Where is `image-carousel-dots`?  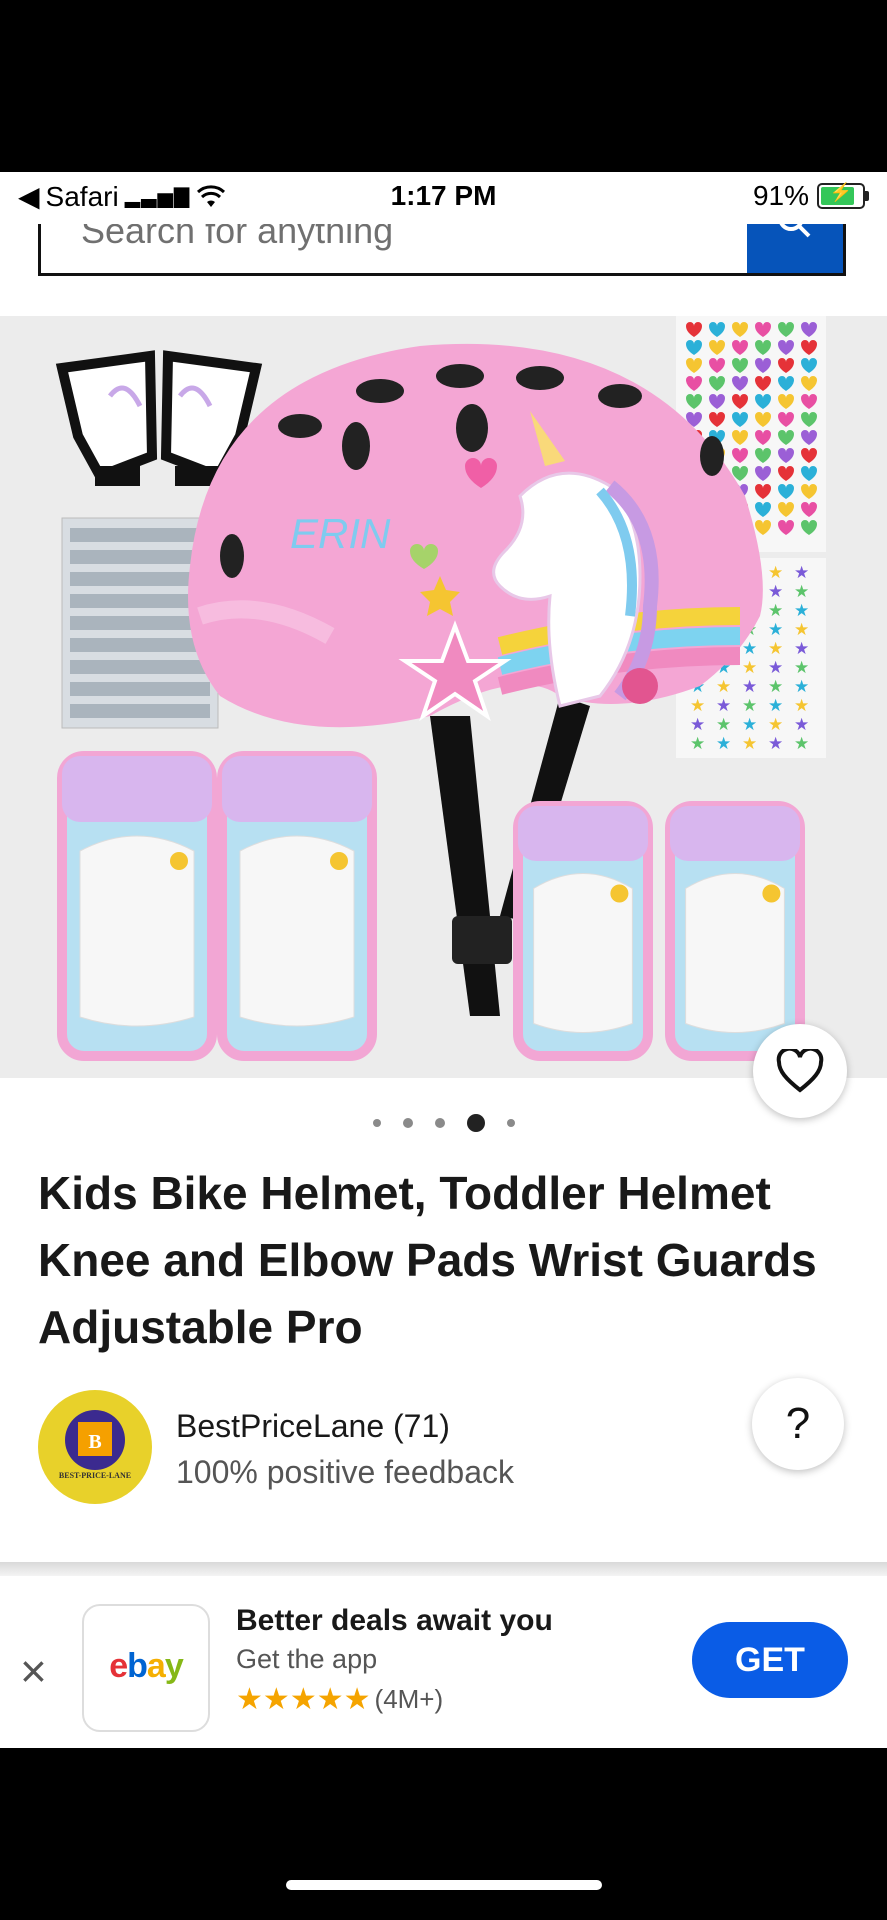
image-carousel-dots is located at coordinates (443, 1123).